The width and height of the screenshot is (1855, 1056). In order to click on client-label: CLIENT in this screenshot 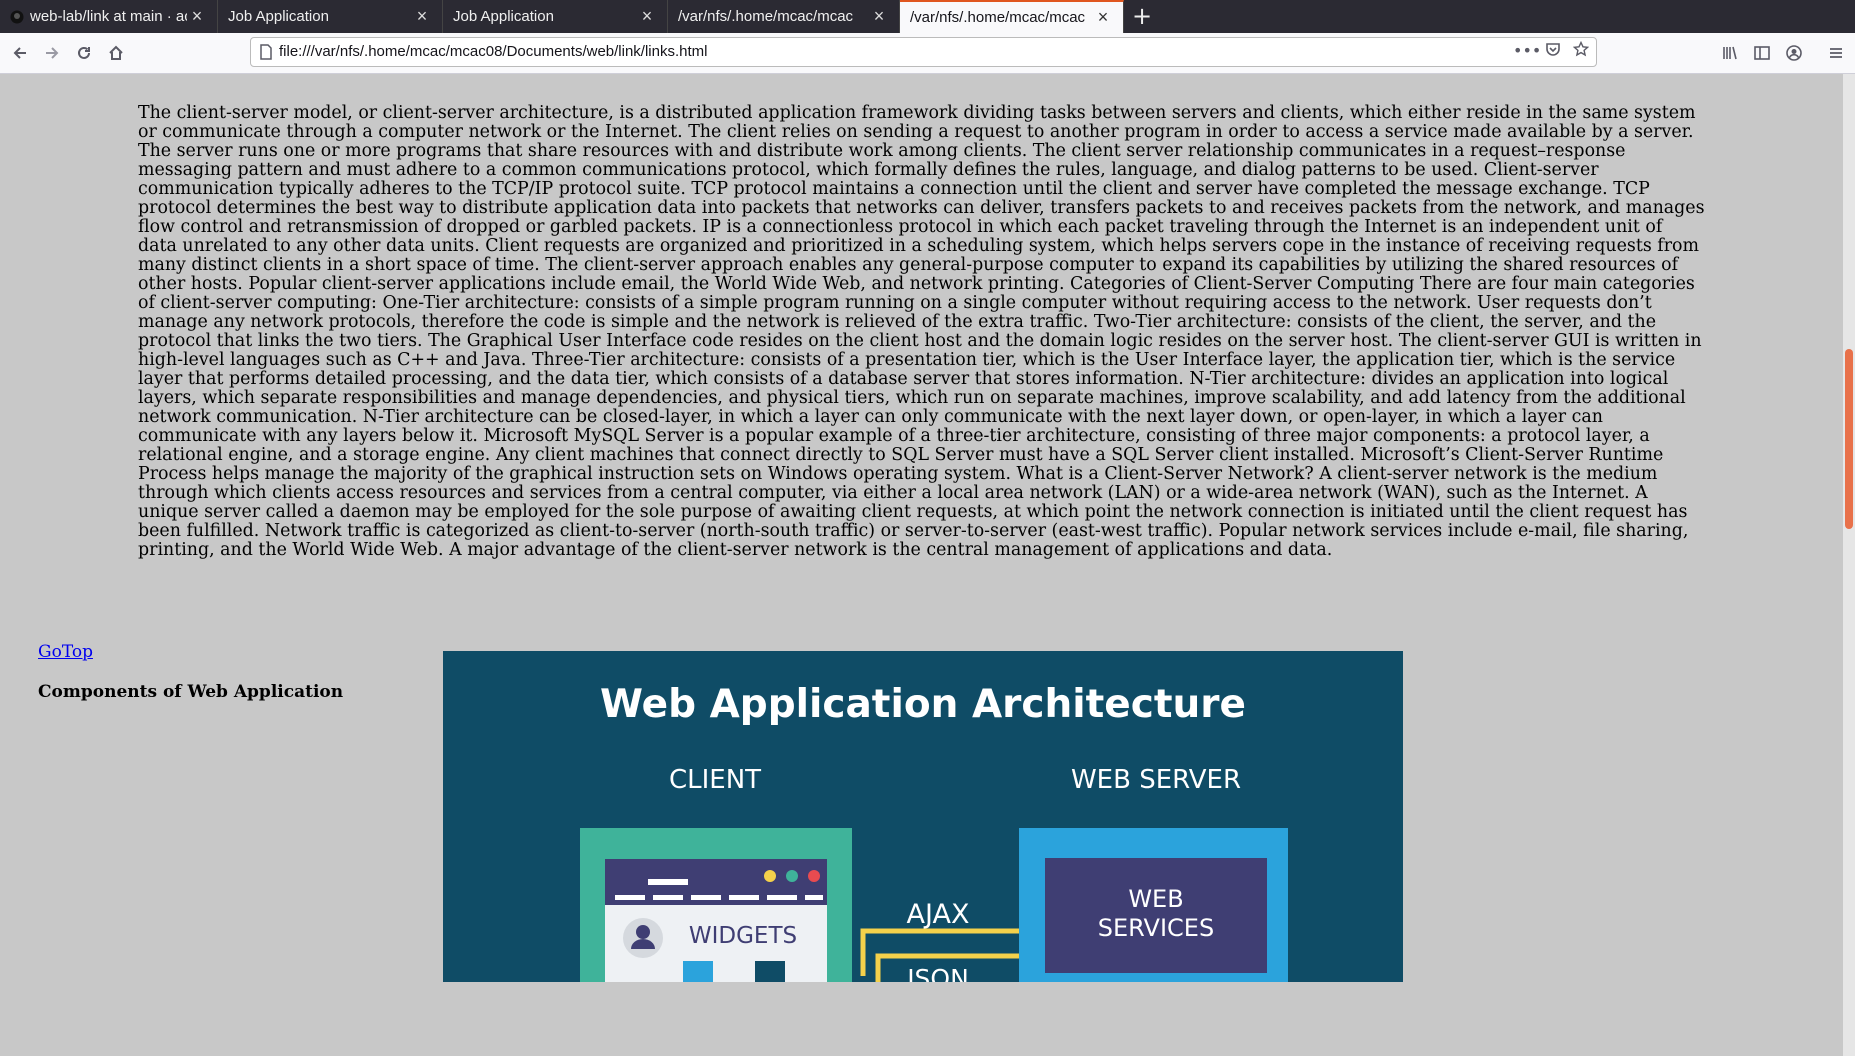, I will do `click(715, 780)`.